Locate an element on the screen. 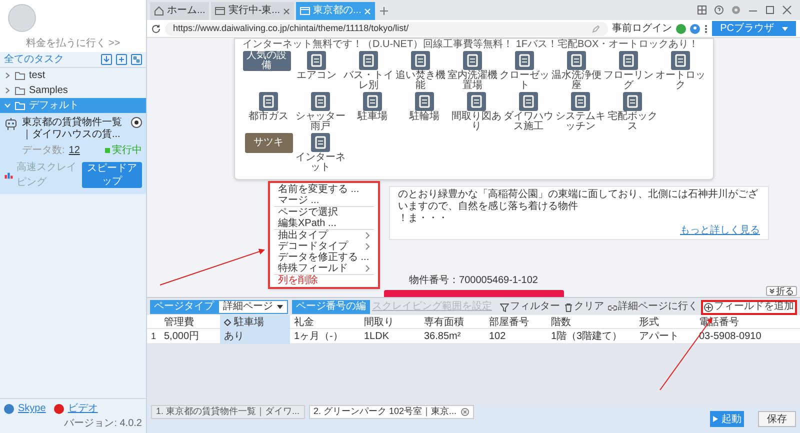  speed-up-button: スピードアップ is located at coordinates (112, 175).